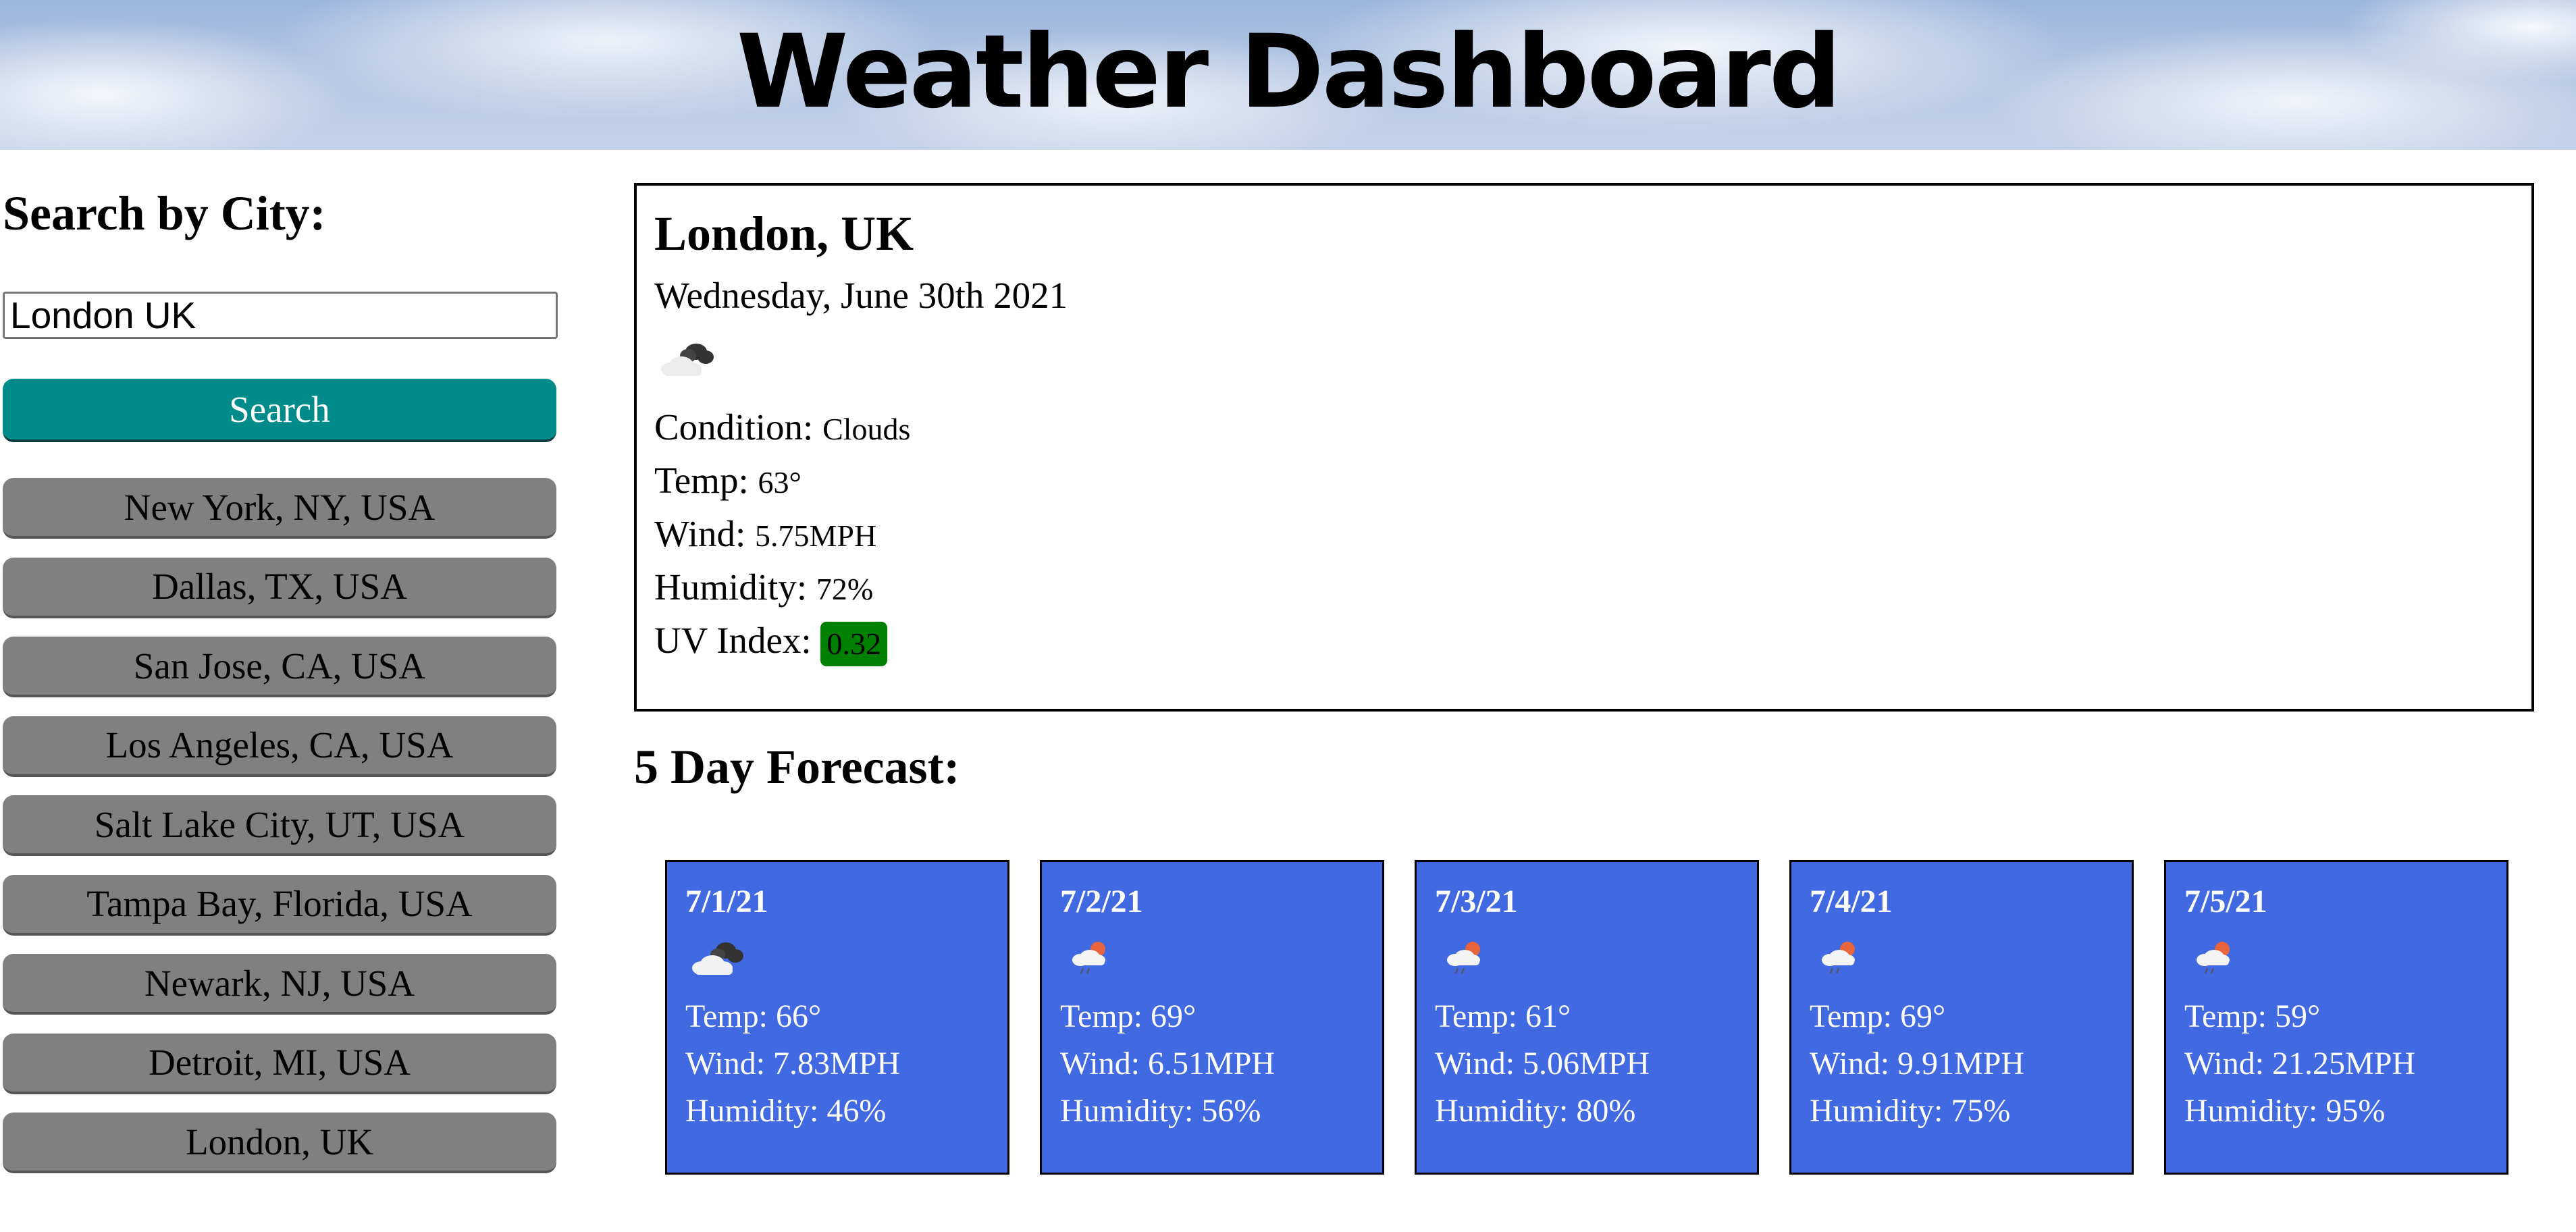 This screenshot has width=2576, height=1232. I want to click on forecast-date: 7/3/21, so click(1476, 901).